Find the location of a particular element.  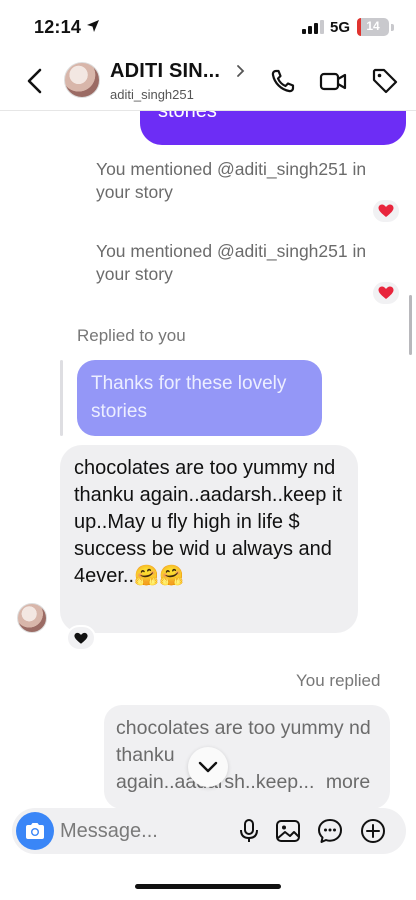

quoted-message: Thanks for these lovely stories is located at coordinates (199, 398).